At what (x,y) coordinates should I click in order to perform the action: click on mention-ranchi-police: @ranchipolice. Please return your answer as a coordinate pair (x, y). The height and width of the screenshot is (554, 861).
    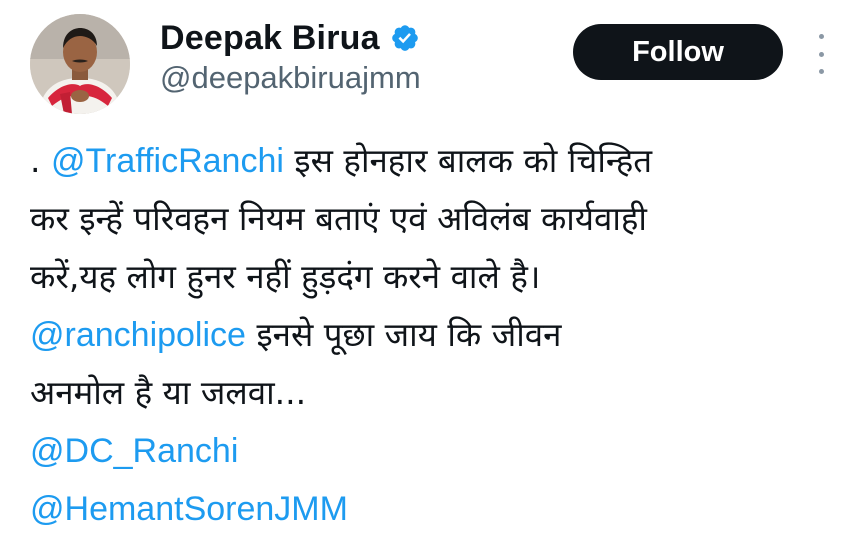
    Looking at the image, I should click on (138, 335).